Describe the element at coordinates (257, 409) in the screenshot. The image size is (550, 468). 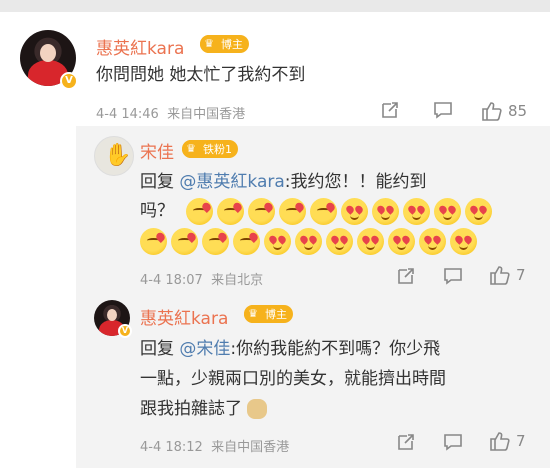
I see `dog-emoji-icon` at that location.